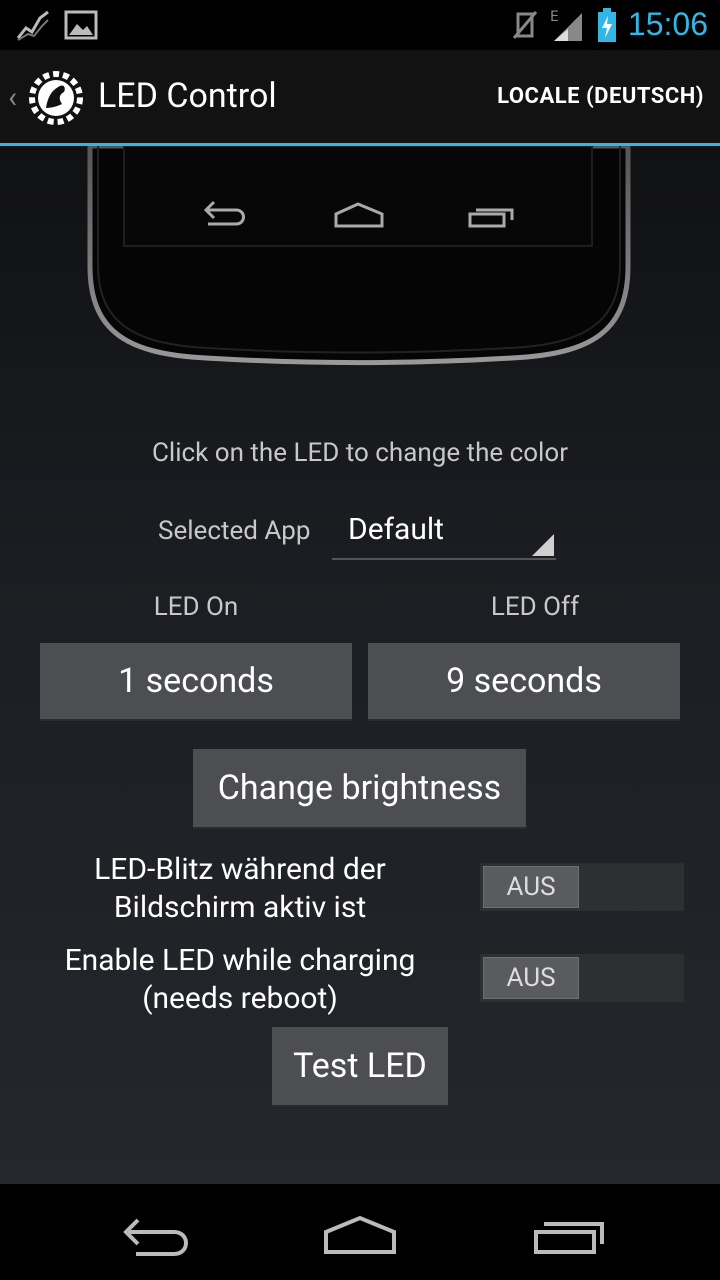  I want to click on up-navigation-icon: ‹, so click(12, 97).